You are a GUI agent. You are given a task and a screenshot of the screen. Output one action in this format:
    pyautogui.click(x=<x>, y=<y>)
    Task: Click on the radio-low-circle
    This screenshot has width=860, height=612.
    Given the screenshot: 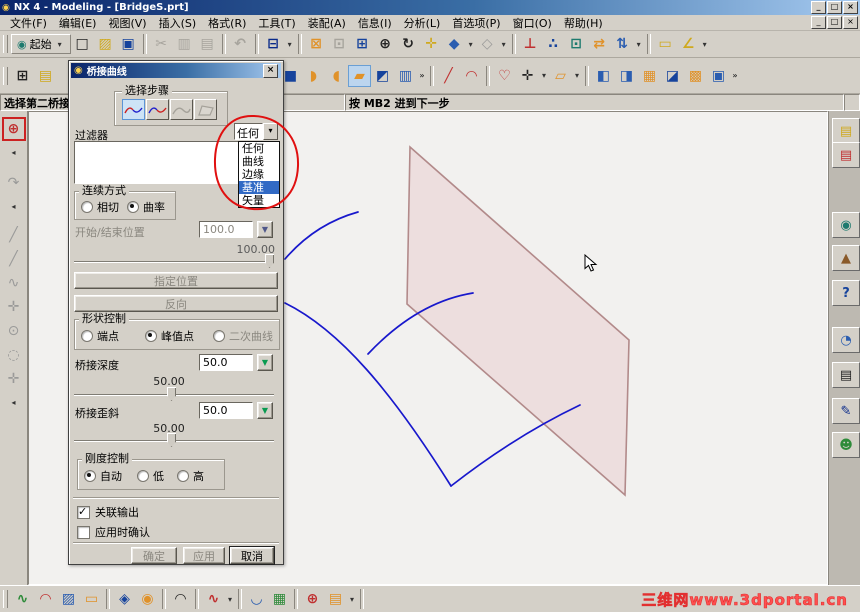 What is the action you would take?
    pyautogui.click(x=143, y=476)
    